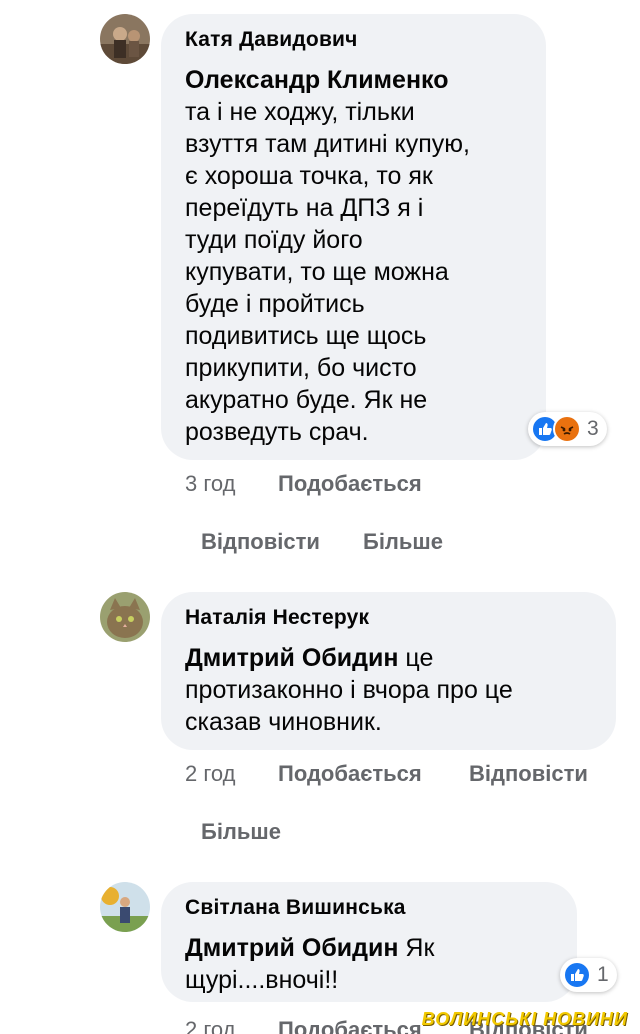 Image resolution: width=640 pixels, height=1034 pixels. What do you see at coordinates (416, 948) in the screenshot?
I see `comment-text-tail: Як` at bounding box center [416, 948].